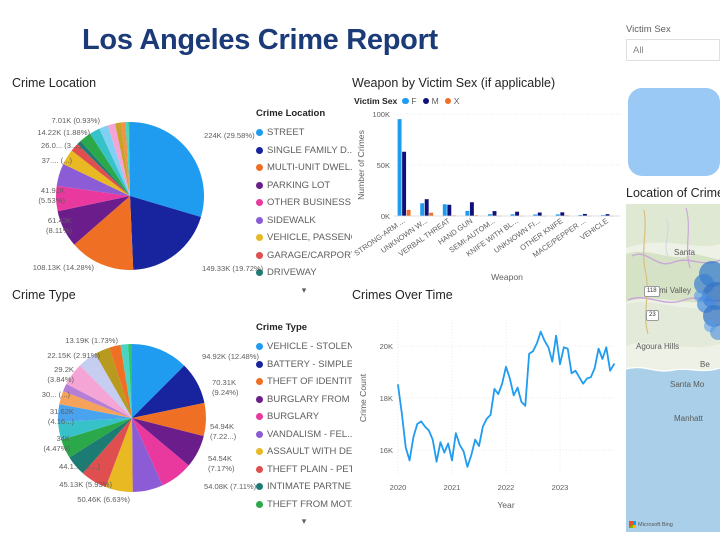 The width and height of the screenshot is (720, 540). Describe the element at coordinates (658, 346) in the screenshot. I see `map-place-label: Agoura Hills` at that location.